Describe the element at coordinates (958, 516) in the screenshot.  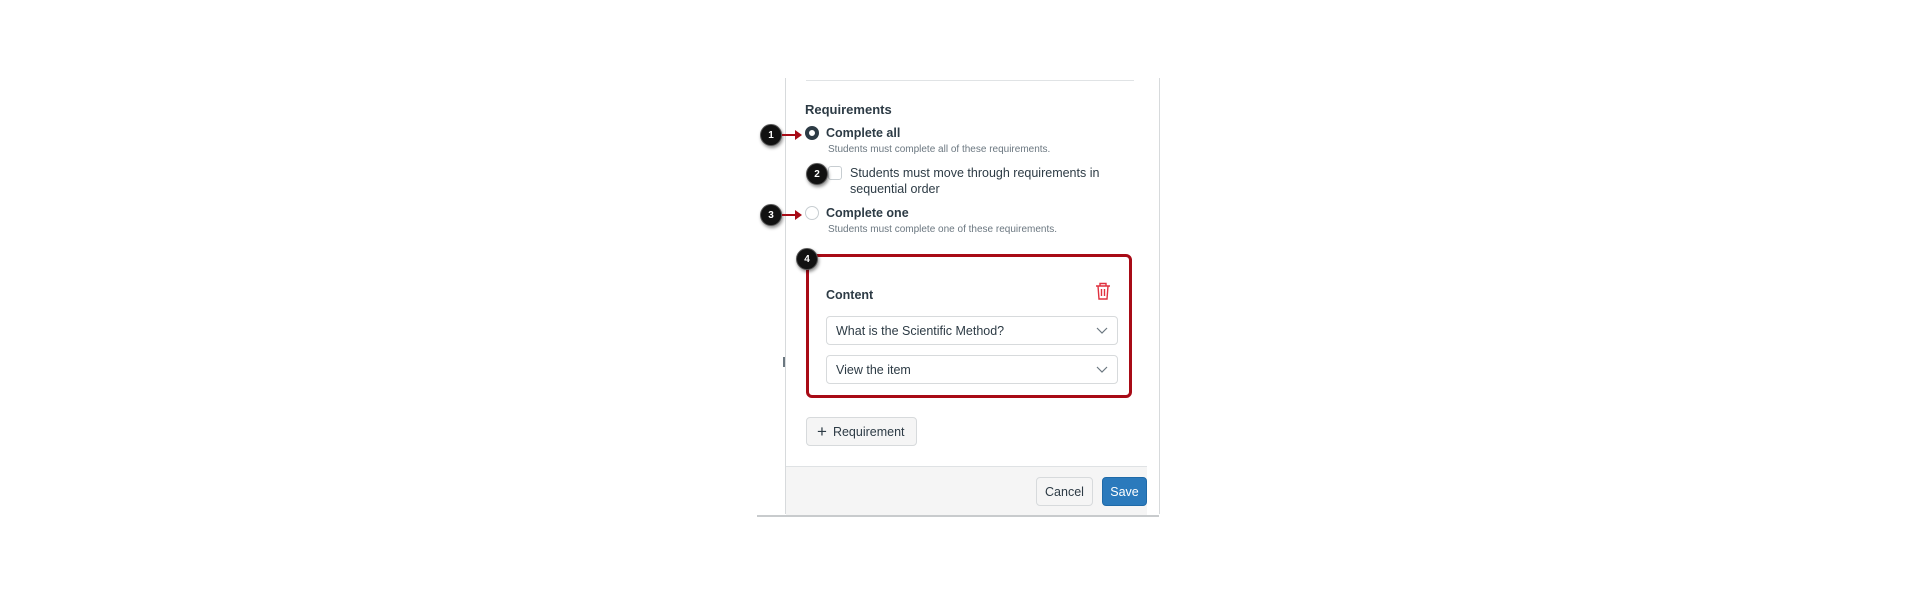
I see `frame-bottom-border` at that location.